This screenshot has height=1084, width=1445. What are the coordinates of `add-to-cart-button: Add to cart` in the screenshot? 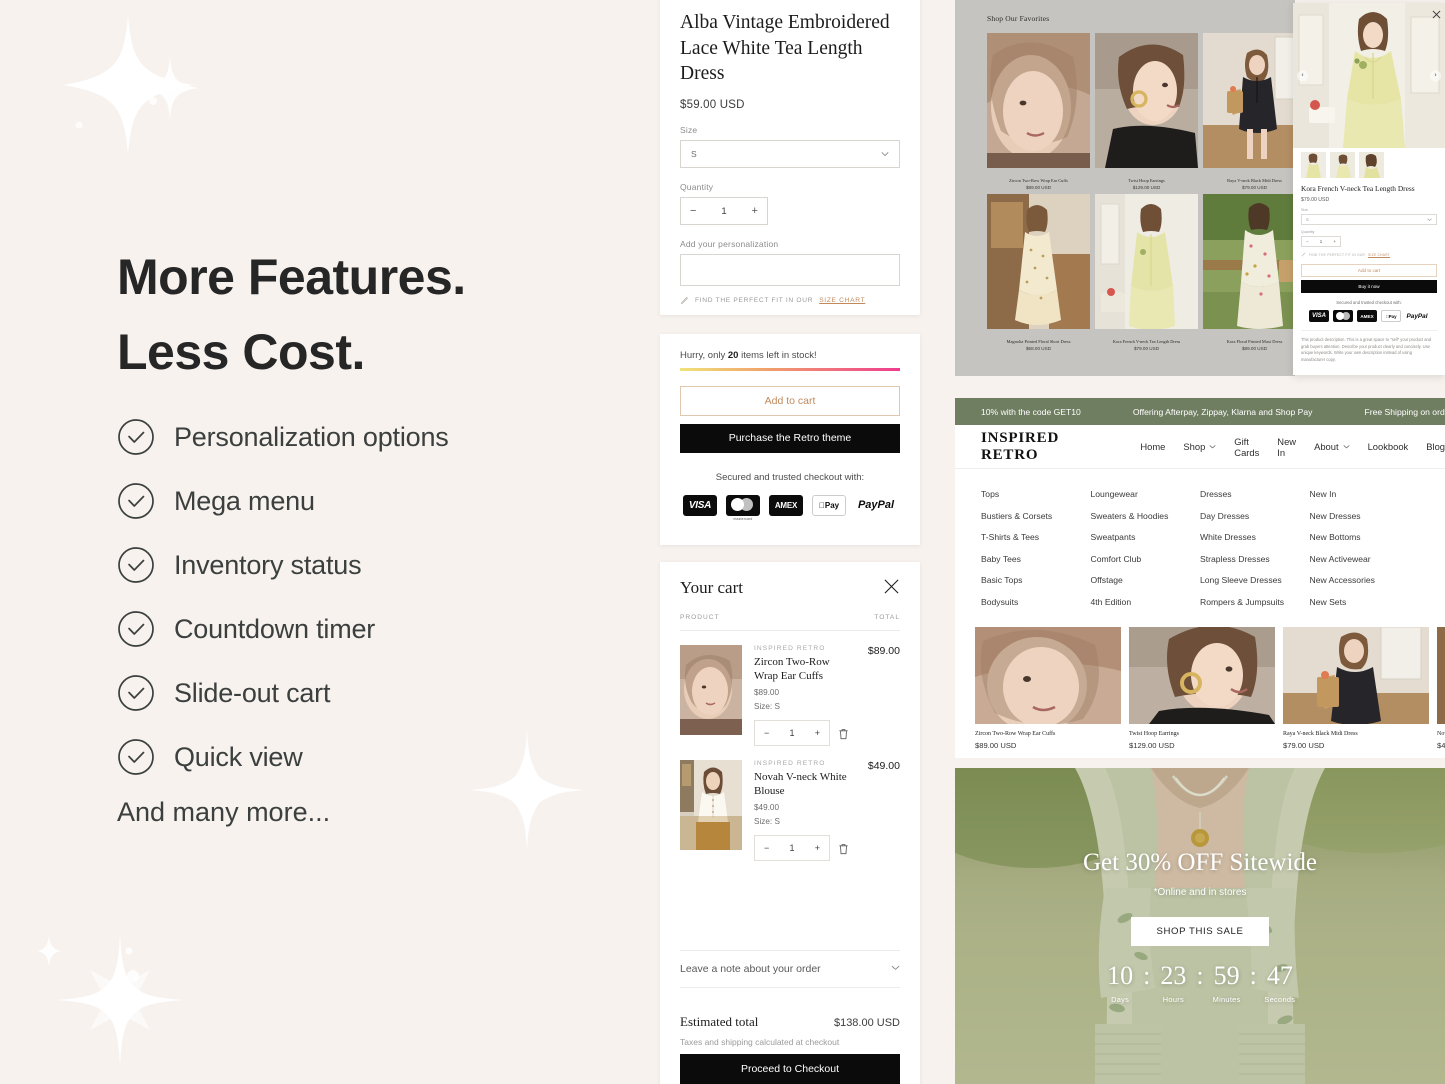 It's located at (790, 400).